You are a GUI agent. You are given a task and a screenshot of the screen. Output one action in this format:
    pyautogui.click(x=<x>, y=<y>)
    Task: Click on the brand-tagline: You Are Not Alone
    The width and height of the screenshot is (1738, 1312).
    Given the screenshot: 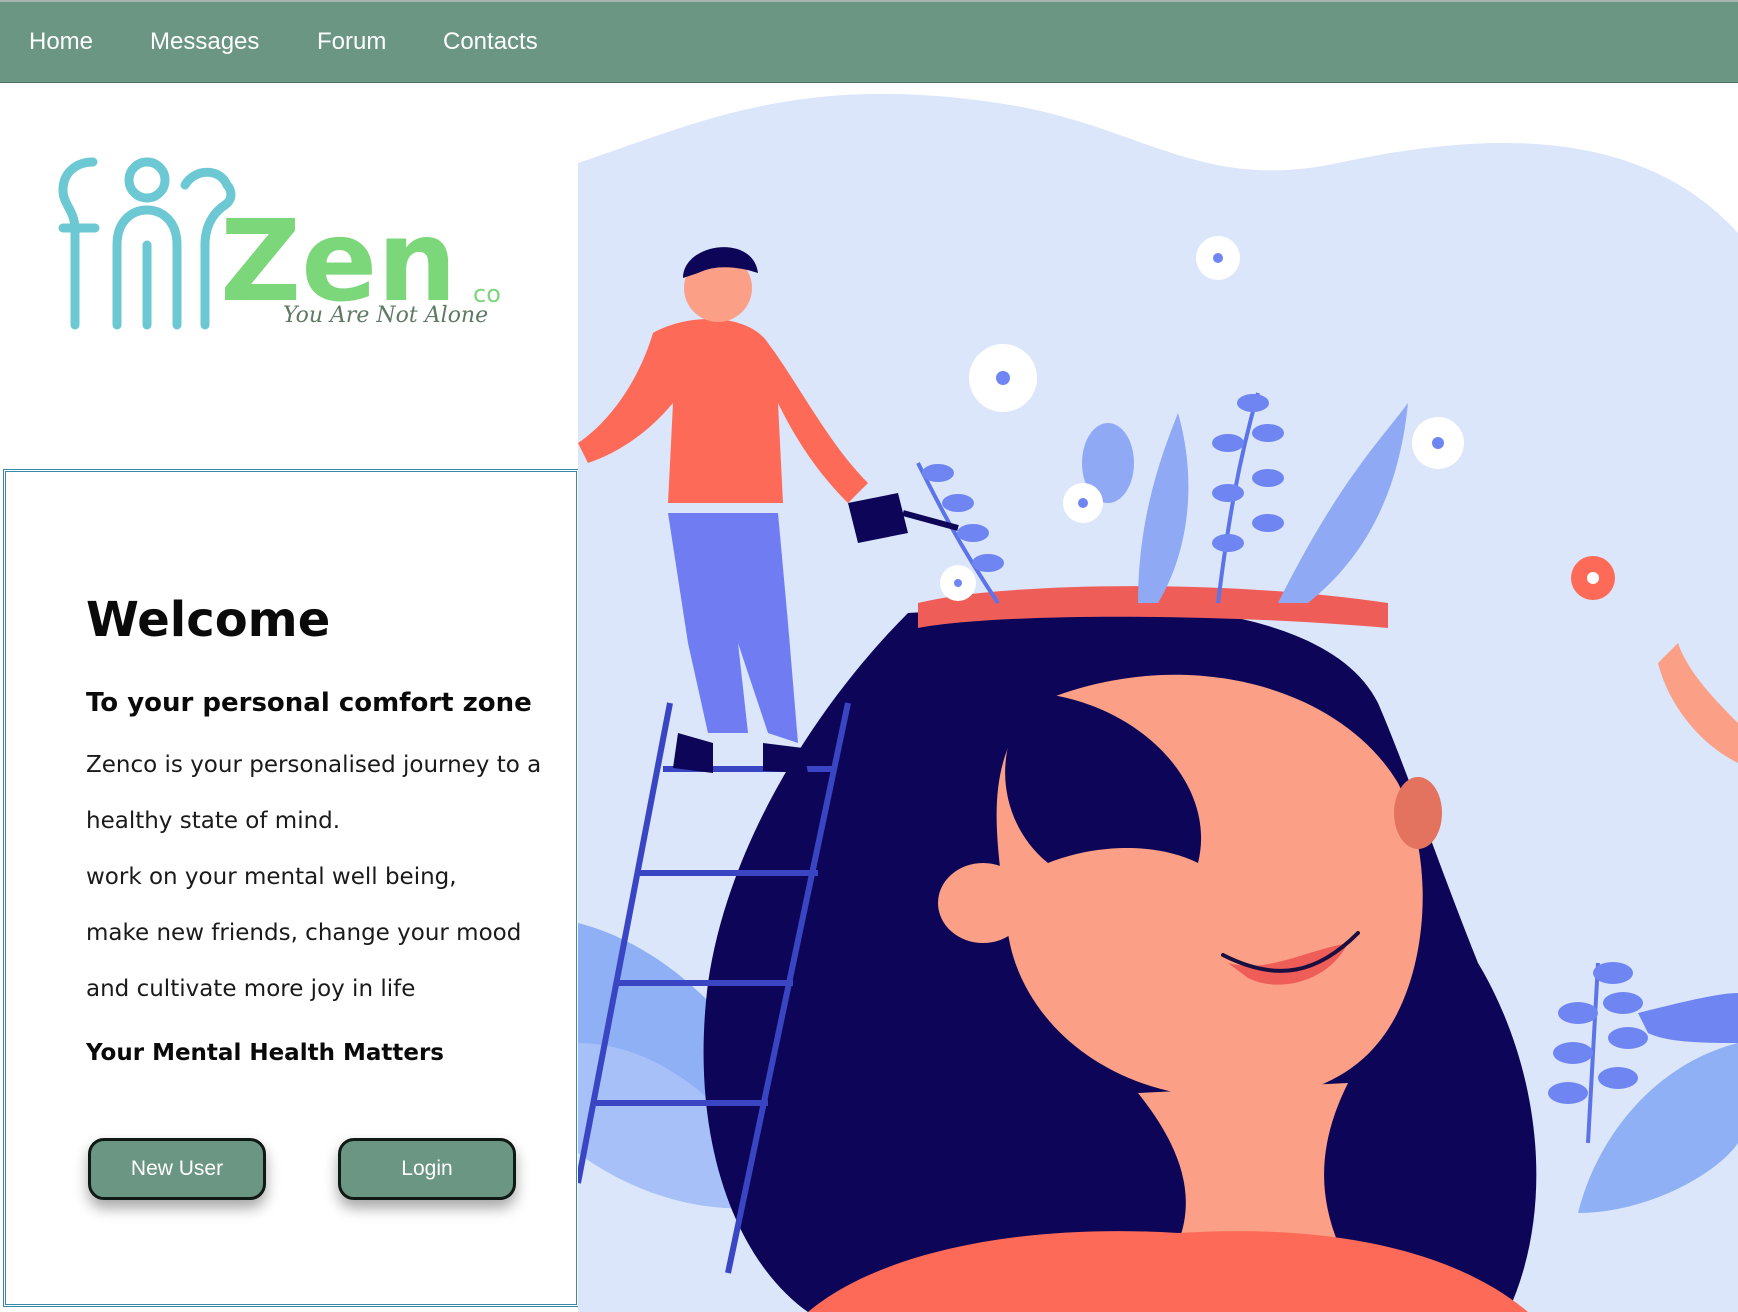 What is the action you would take?
    pyautogui.click(x=385, y=315)
    